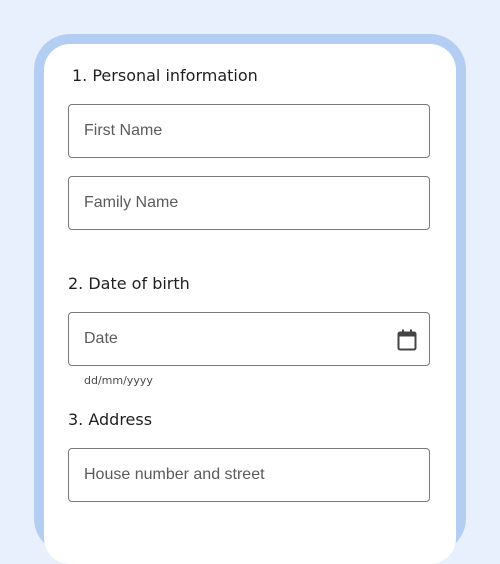 The height and width of the screenshot is (564, 500). Describe the element at coordinates (234, 203) in the screenshot. I see `family-name-input` at that location.